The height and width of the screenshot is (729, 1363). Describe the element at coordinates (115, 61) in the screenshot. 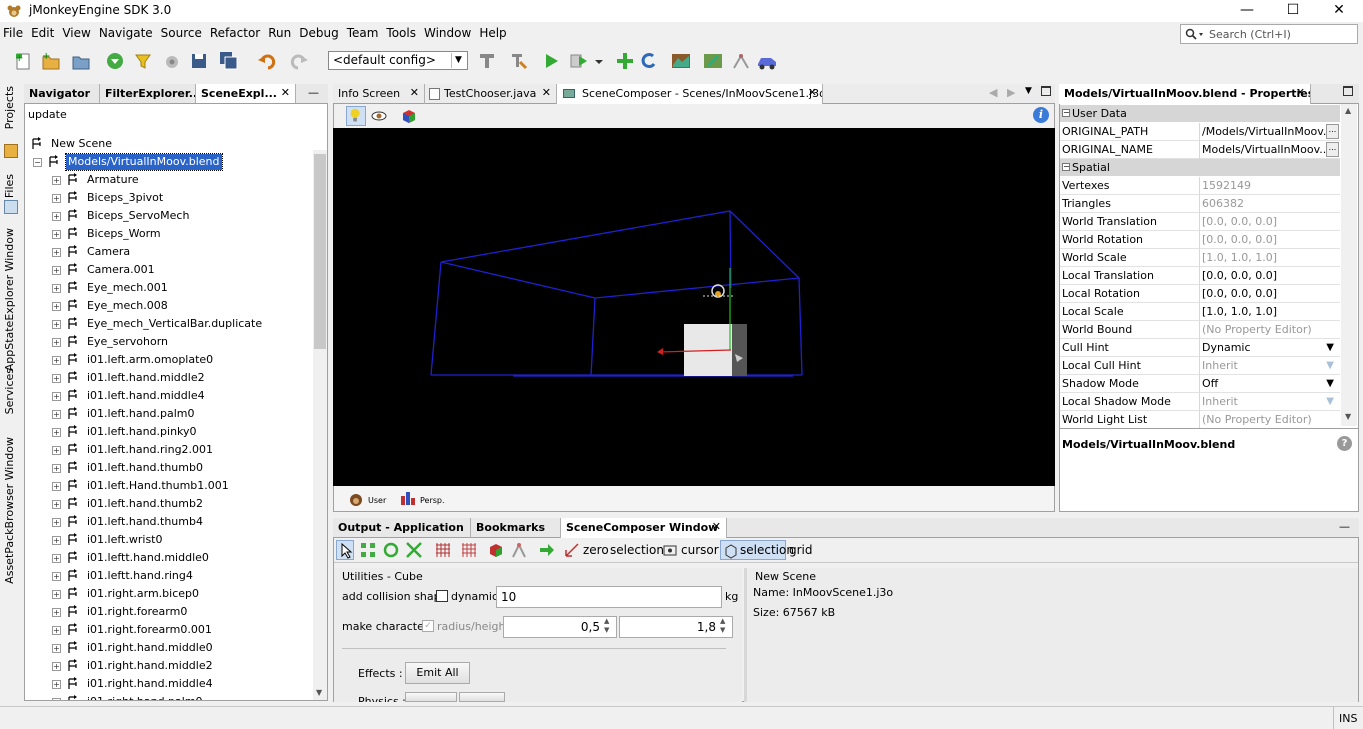

I see `download-icon` at that location.